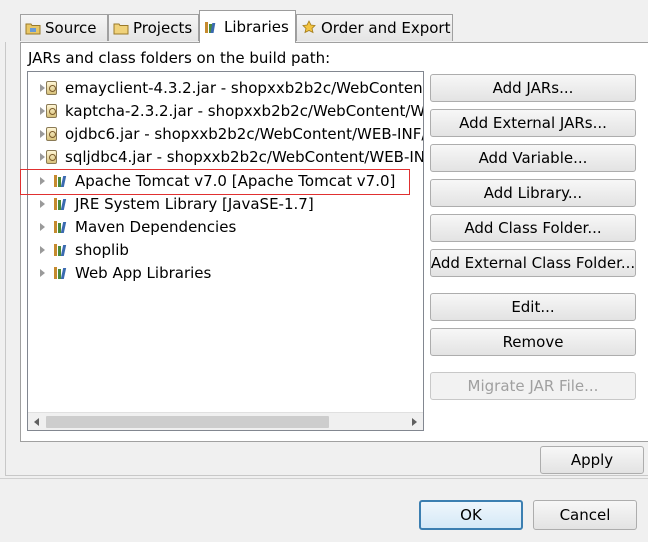 This screenshot has height=542, width=648. I want to click on tree-item-label: shoplib, so click(102, 249).